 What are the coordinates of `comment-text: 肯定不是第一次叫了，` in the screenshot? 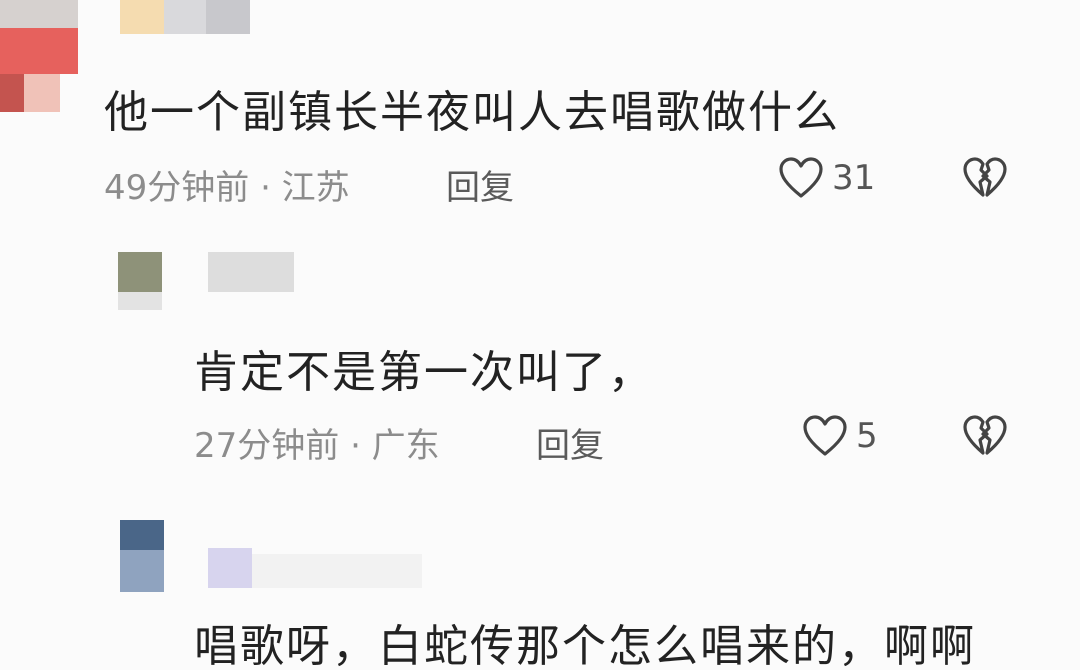 It's located at (424, 372).